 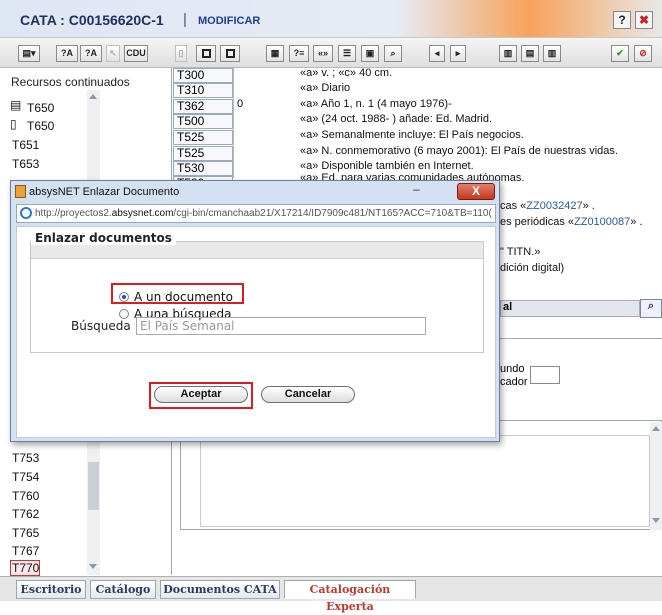 What do you see at coordinates (476, 191) in the screenshot?
I see `dialog-close-button: X` at bounding box center [476, 191].